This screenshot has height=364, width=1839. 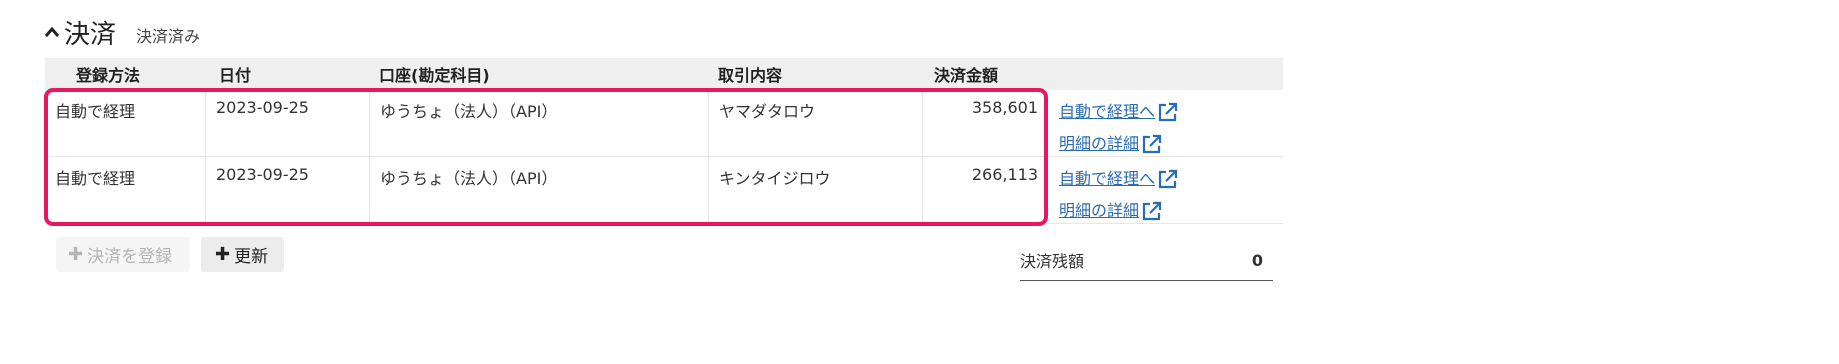 What do you see at coordinates (966, 75) in the screenshot?
I see `header-amount: 決済金額` at bounding box center [966, 75].